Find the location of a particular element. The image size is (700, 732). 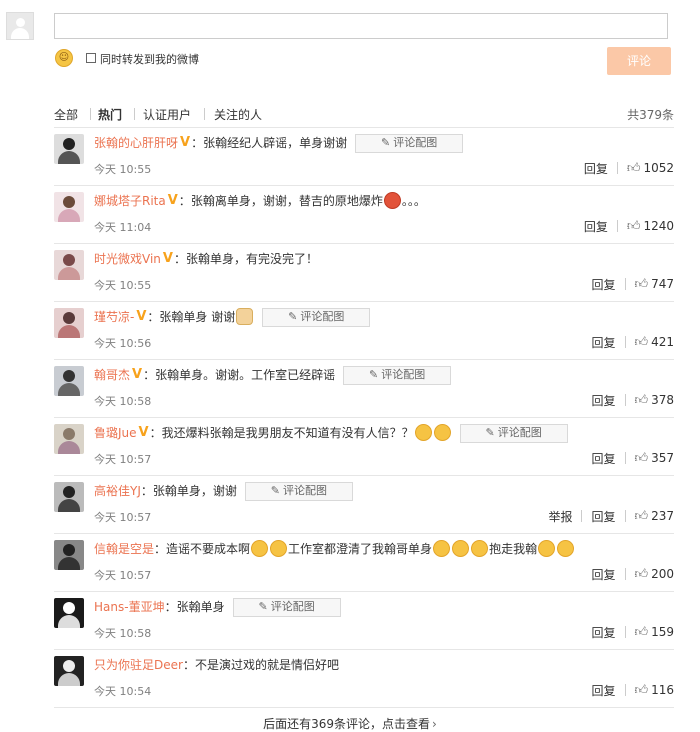

comment-username: 鲁璐Jue is located at coordinates (115, 433).